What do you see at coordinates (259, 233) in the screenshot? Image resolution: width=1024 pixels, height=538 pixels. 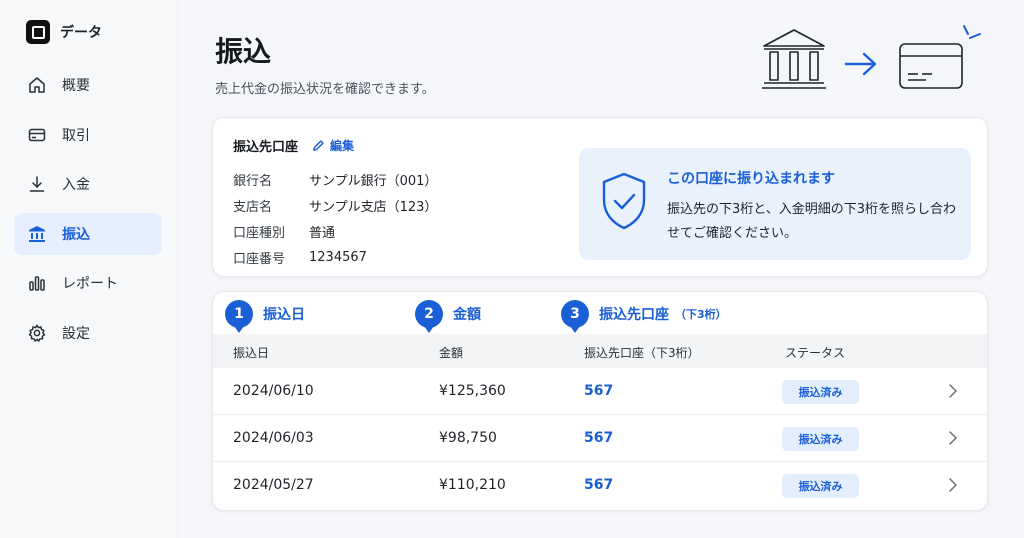 I see `account-field-label: 口座種別` at bounding box center [259, 233].